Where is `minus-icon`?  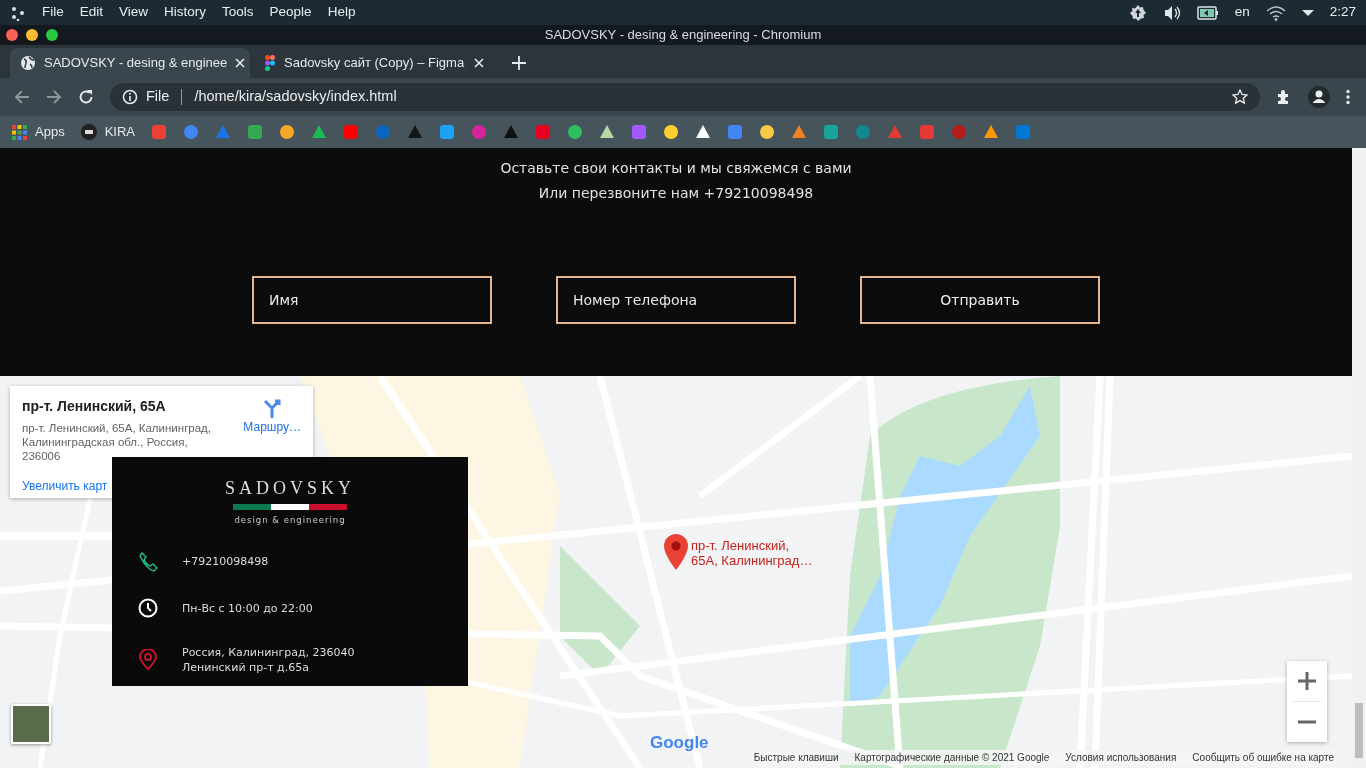 minus-icon is located at coordinates (1307, 722).